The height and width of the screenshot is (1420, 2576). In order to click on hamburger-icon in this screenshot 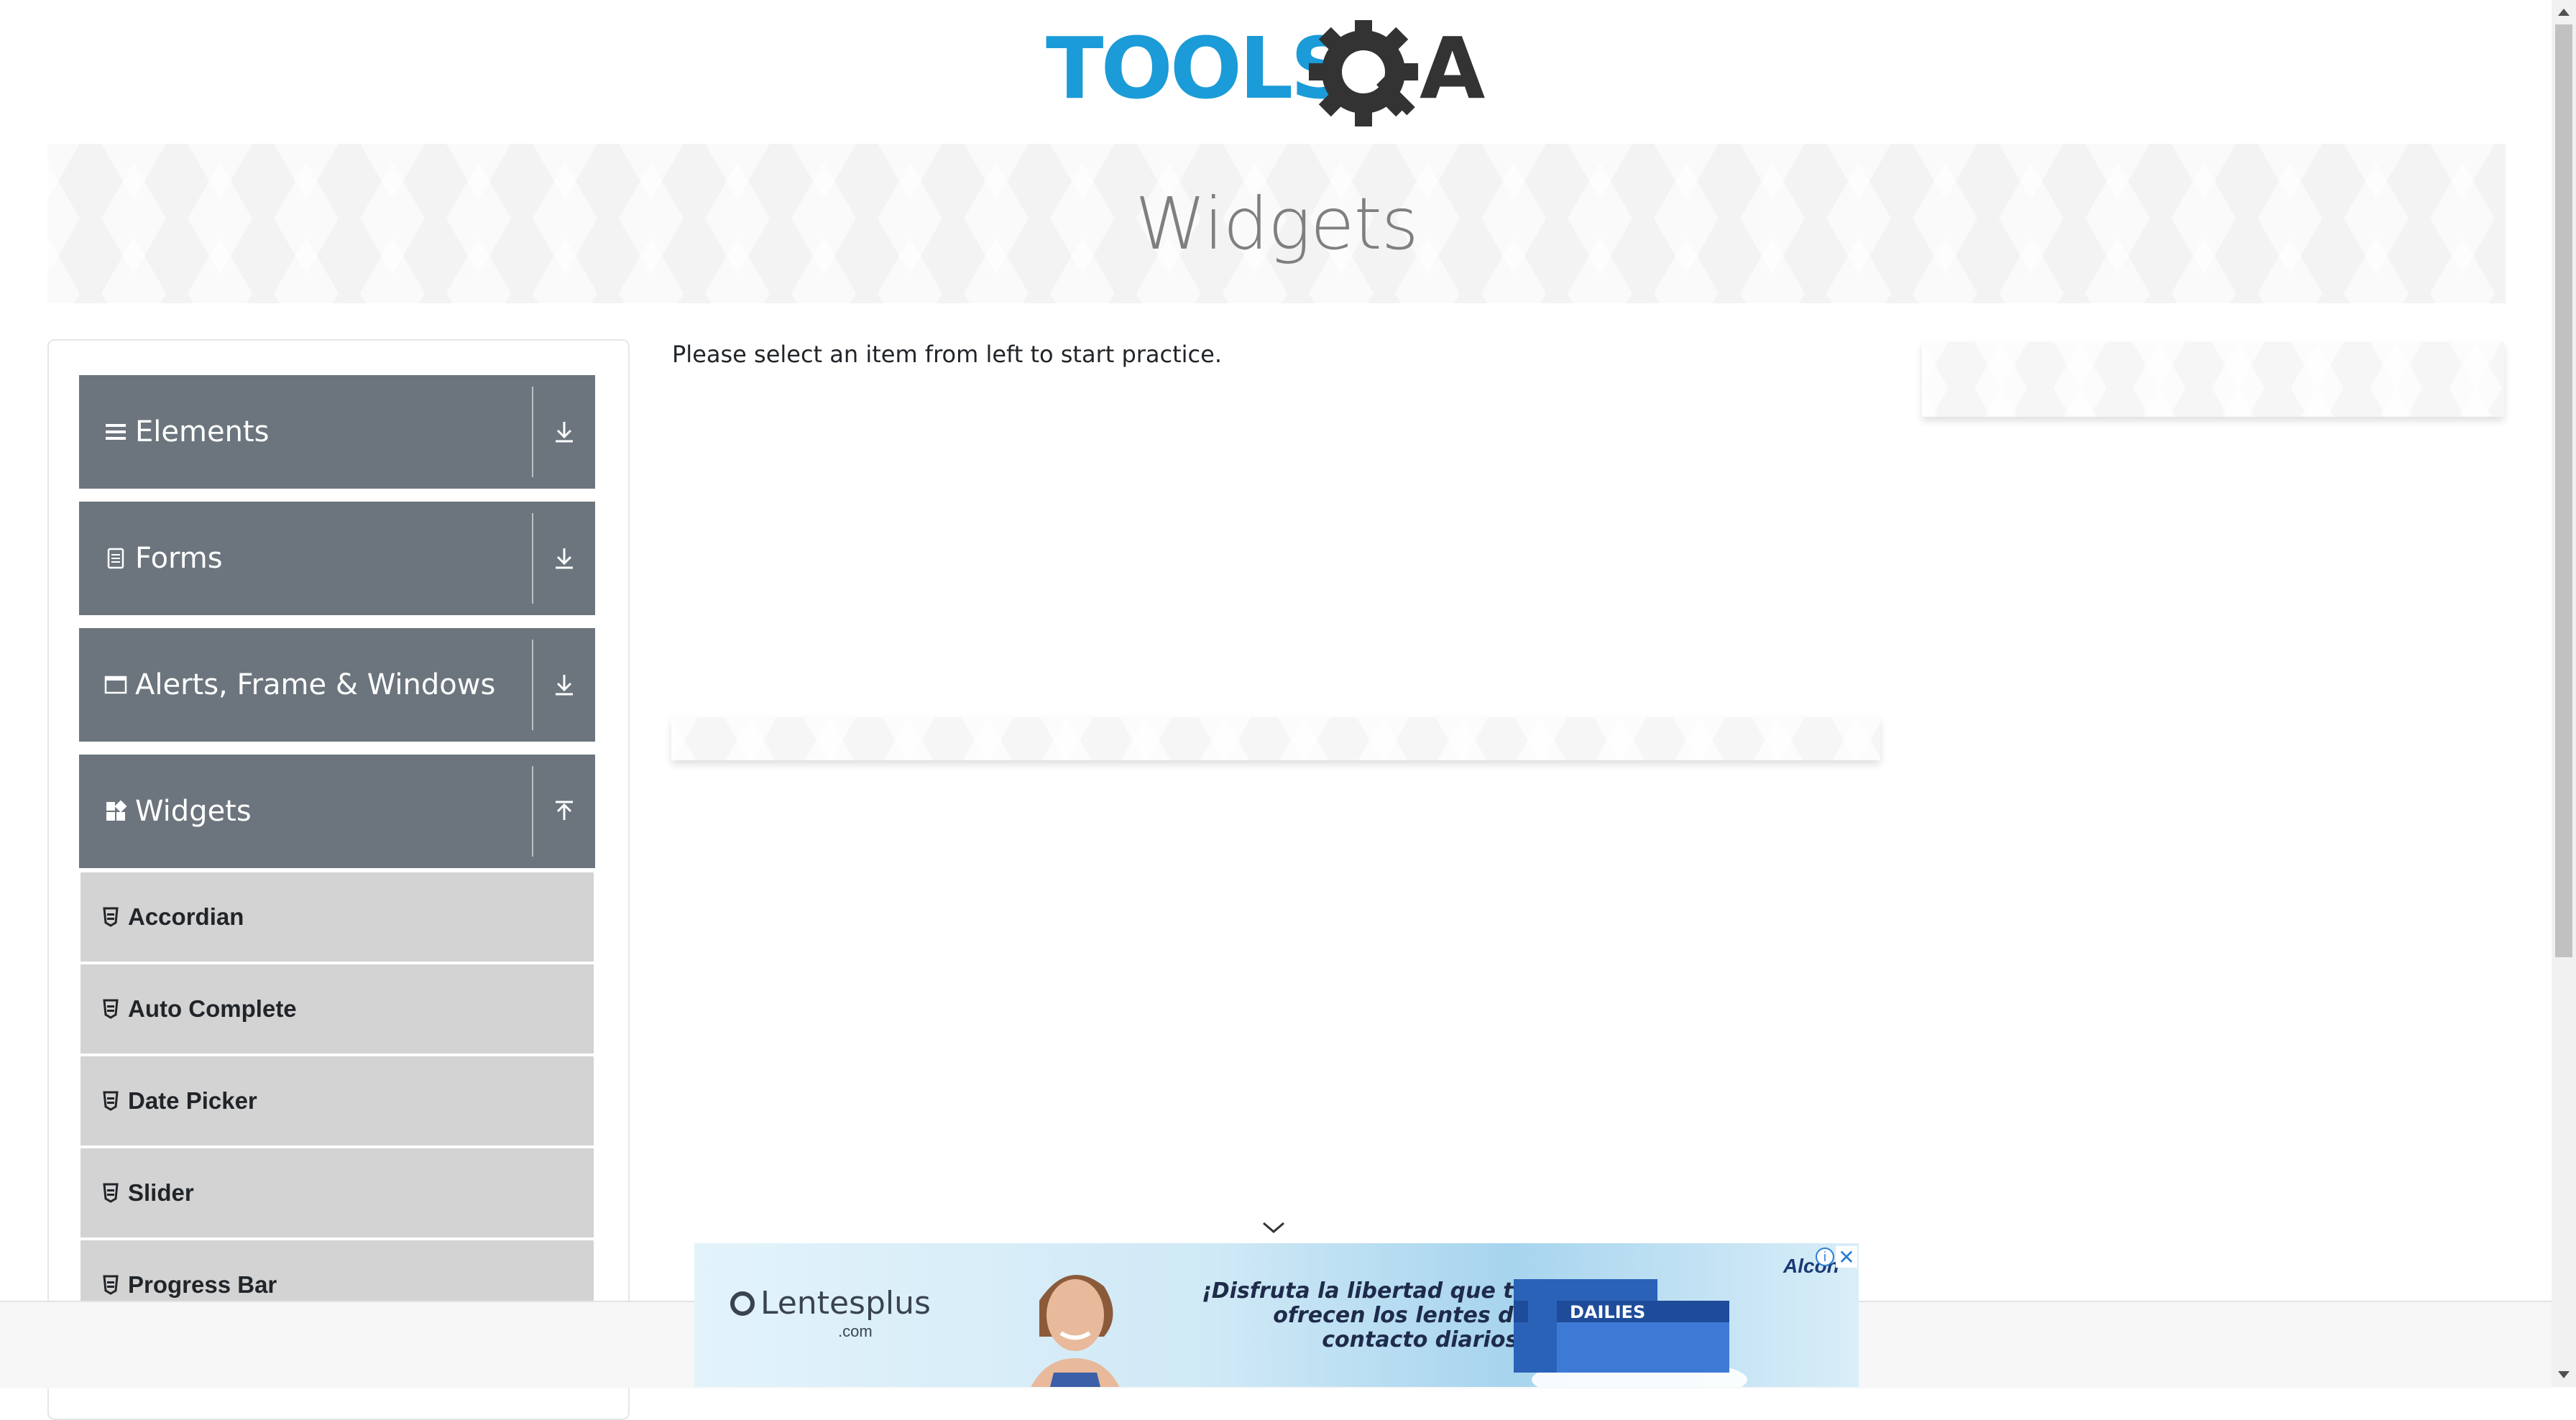, I will do `click(116, 432)`.